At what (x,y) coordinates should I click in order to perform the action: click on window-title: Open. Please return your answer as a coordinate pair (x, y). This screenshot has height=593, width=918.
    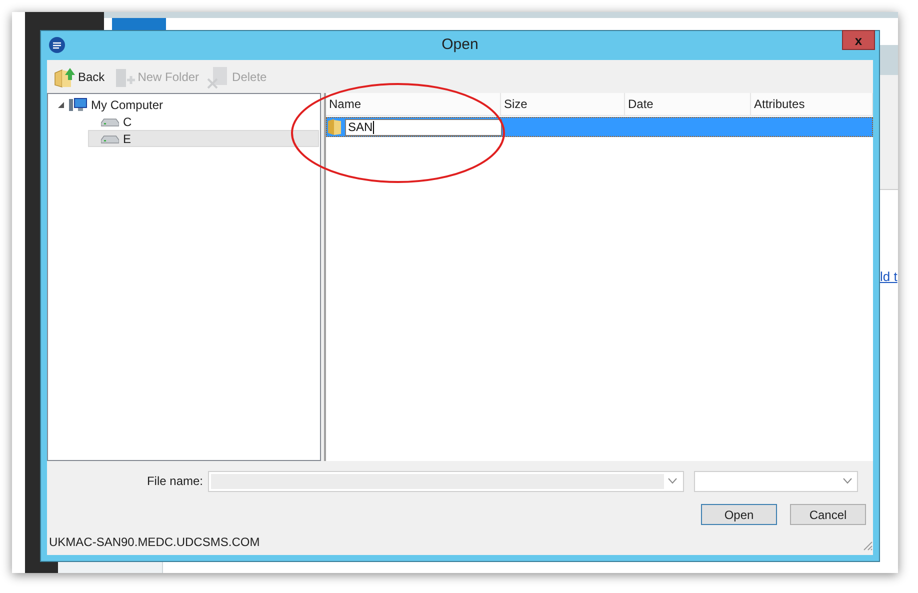
    Looking at the image, I should click on (460, 45).